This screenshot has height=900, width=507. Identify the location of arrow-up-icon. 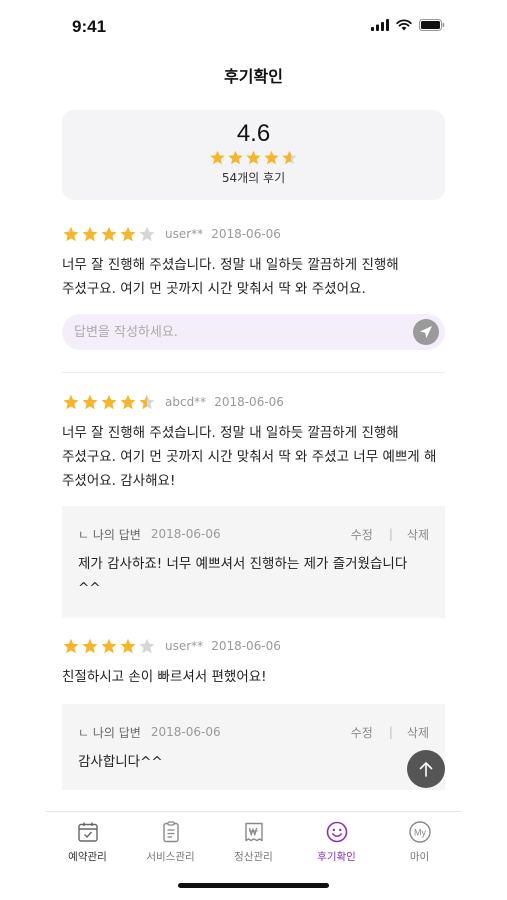
(426, 769).